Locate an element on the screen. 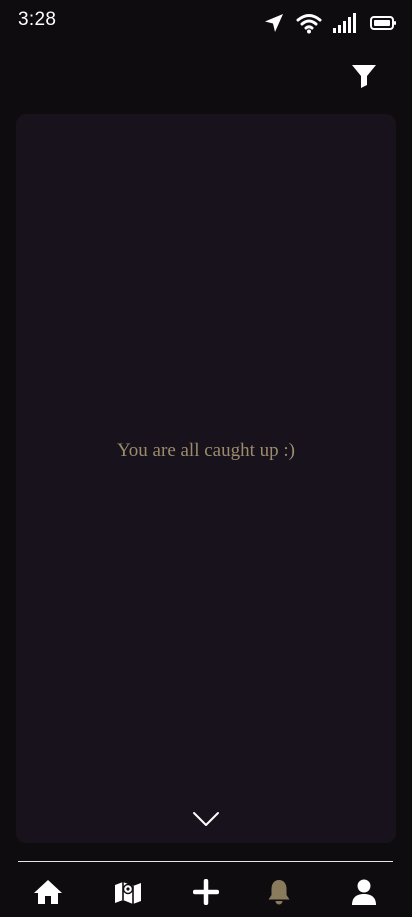 The width and height of the screenshot is (412, 917). filter-icon is located at coordinates (364, 76).